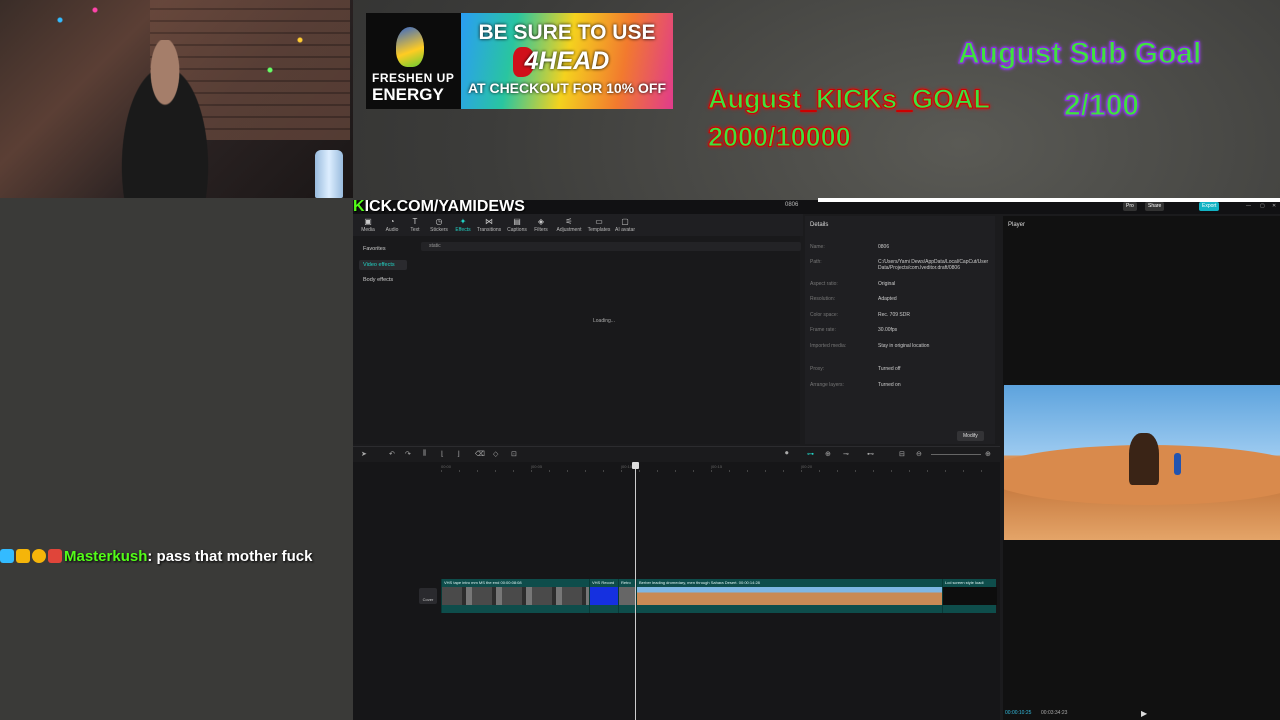 The width and height of the screenshot is (1280, 720). I want to click on detail-key: Aspect ratio:, so click(824, 284).